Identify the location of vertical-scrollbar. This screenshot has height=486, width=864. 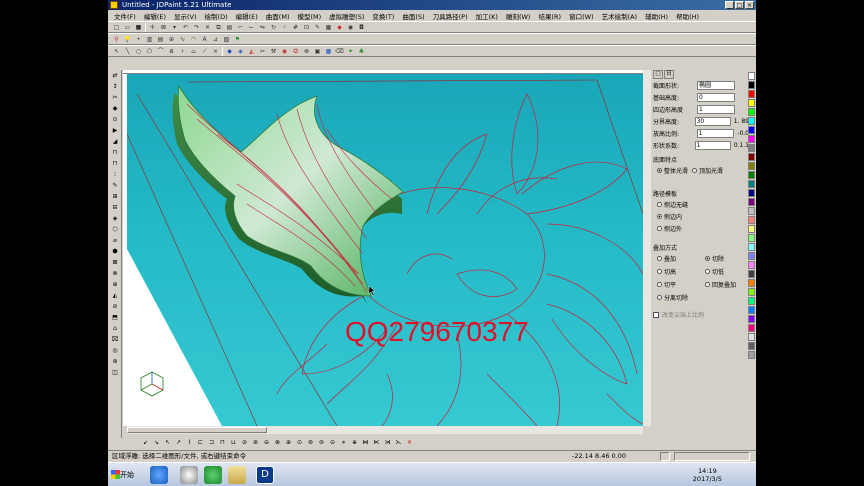
(647, 248).